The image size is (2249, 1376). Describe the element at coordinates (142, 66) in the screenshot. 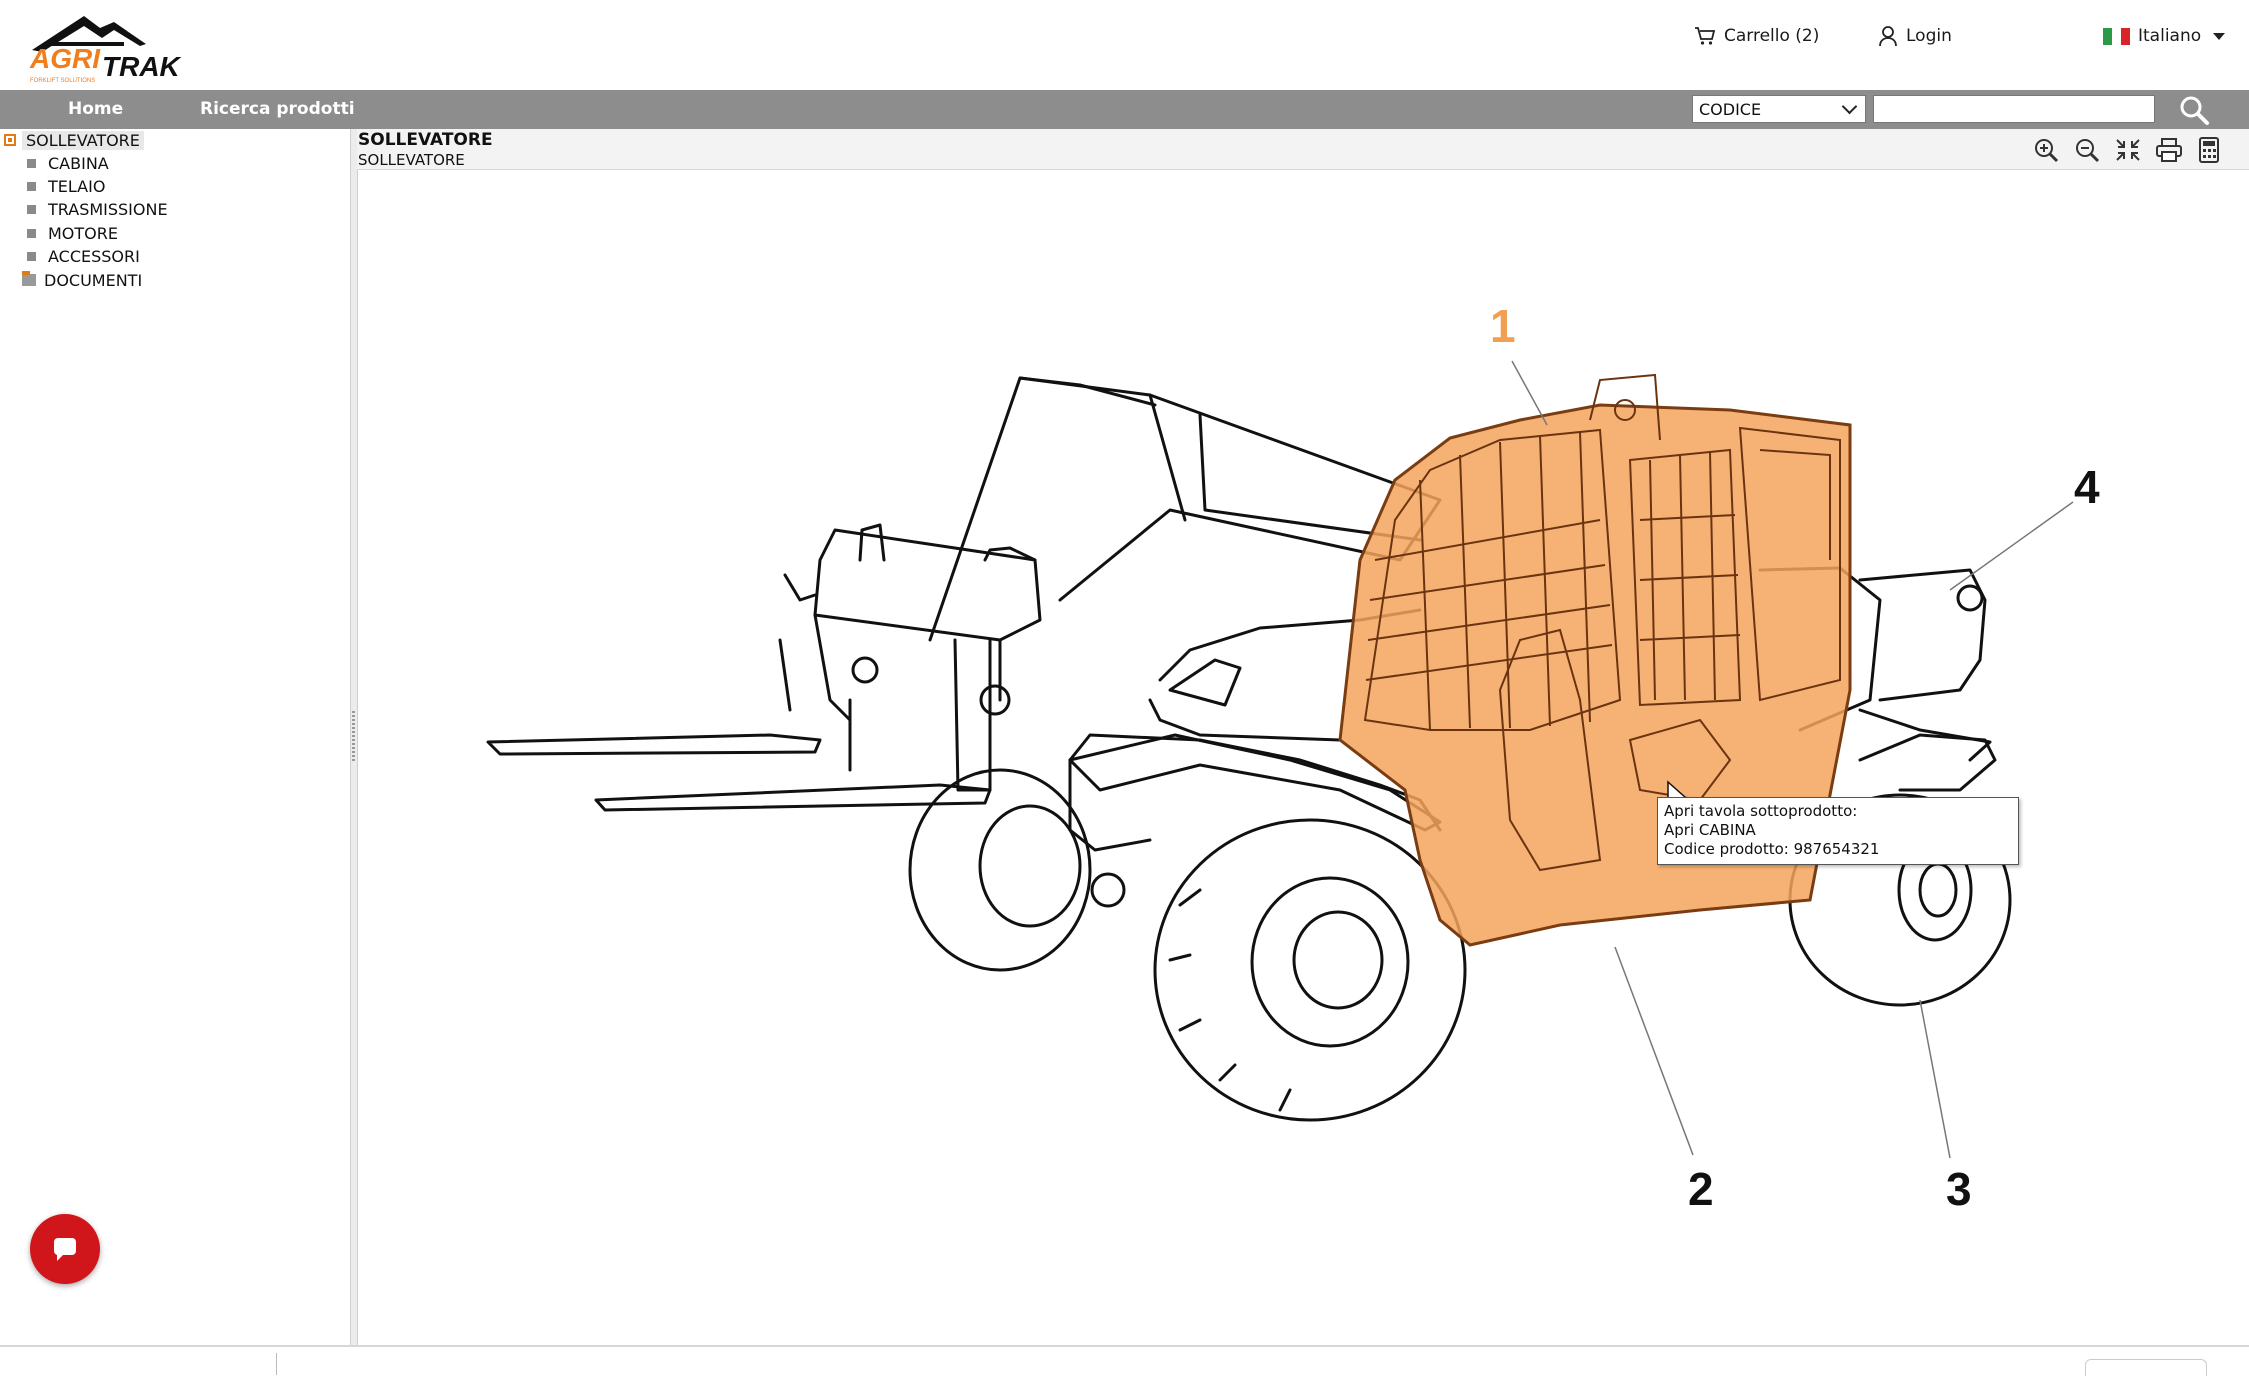

I see `logo-trak-text: TRAK` at that location.